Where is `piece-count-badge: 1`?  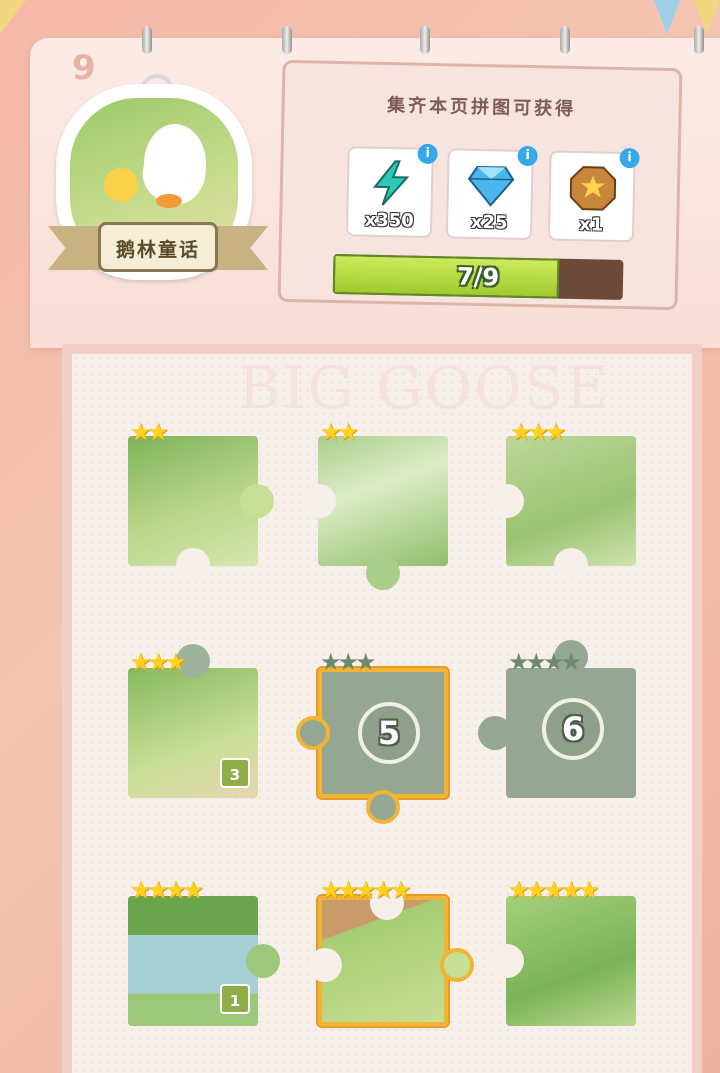
piece-count-badge: 1 is located at coordinates (235, 999).